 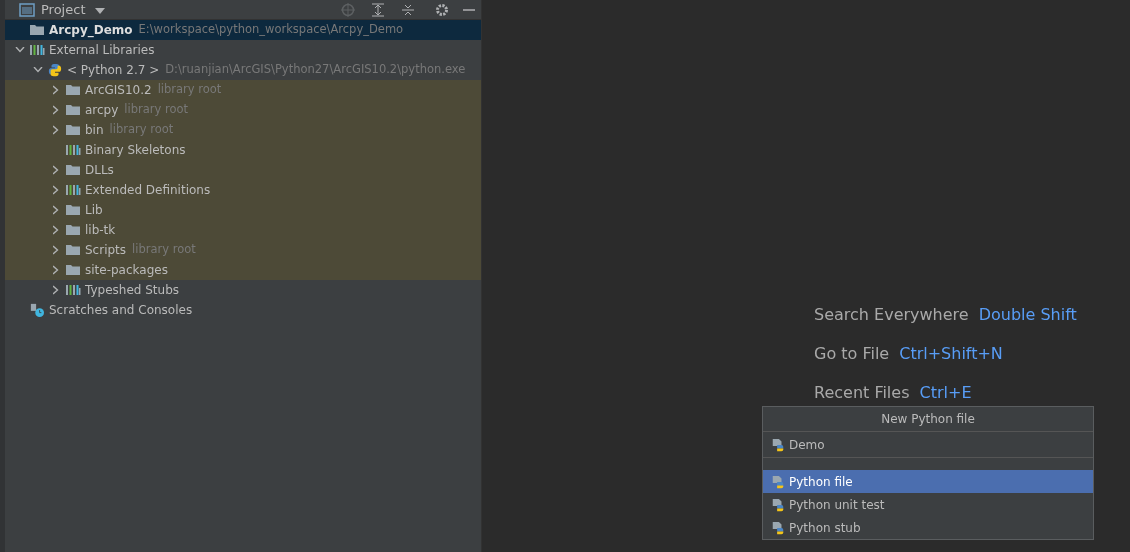 I want to click on item-hint: D:\ruanjian\ArcGIS\Python27\ArcGIS10.2\python.exe, so click(x=315, y=70).